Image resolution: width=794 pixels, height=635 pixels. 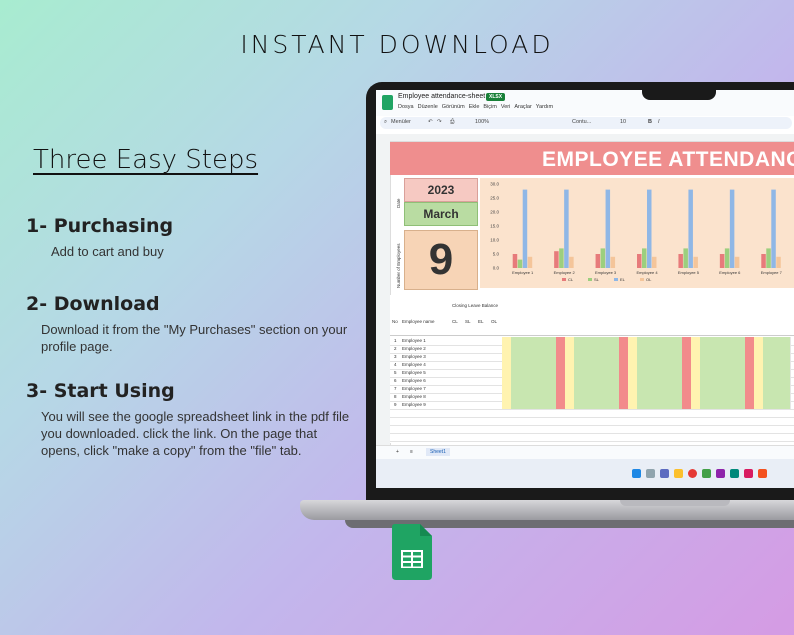 What do you see at coordinates (191, 237) in the screenshot?
I see `step-purchasing: 1- Purchasing Add to cart and buy` at bounding box center [191, 237].